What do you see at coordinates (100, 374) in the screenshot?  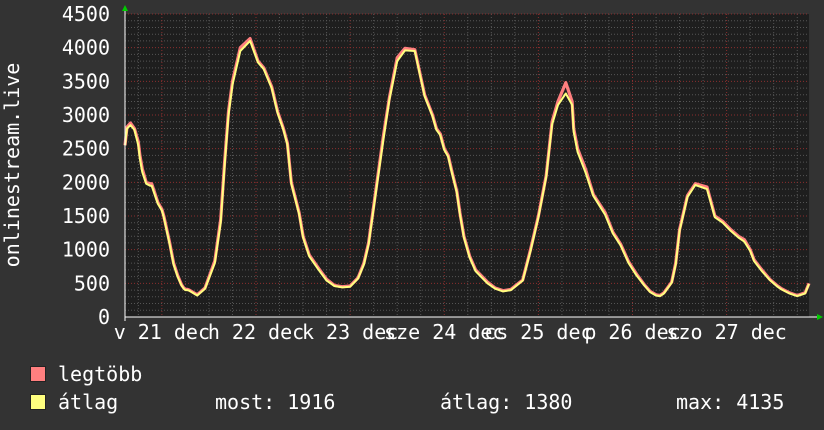 I see `legend-label-legtobb: legtöbb` at bounding box center [100, 374].